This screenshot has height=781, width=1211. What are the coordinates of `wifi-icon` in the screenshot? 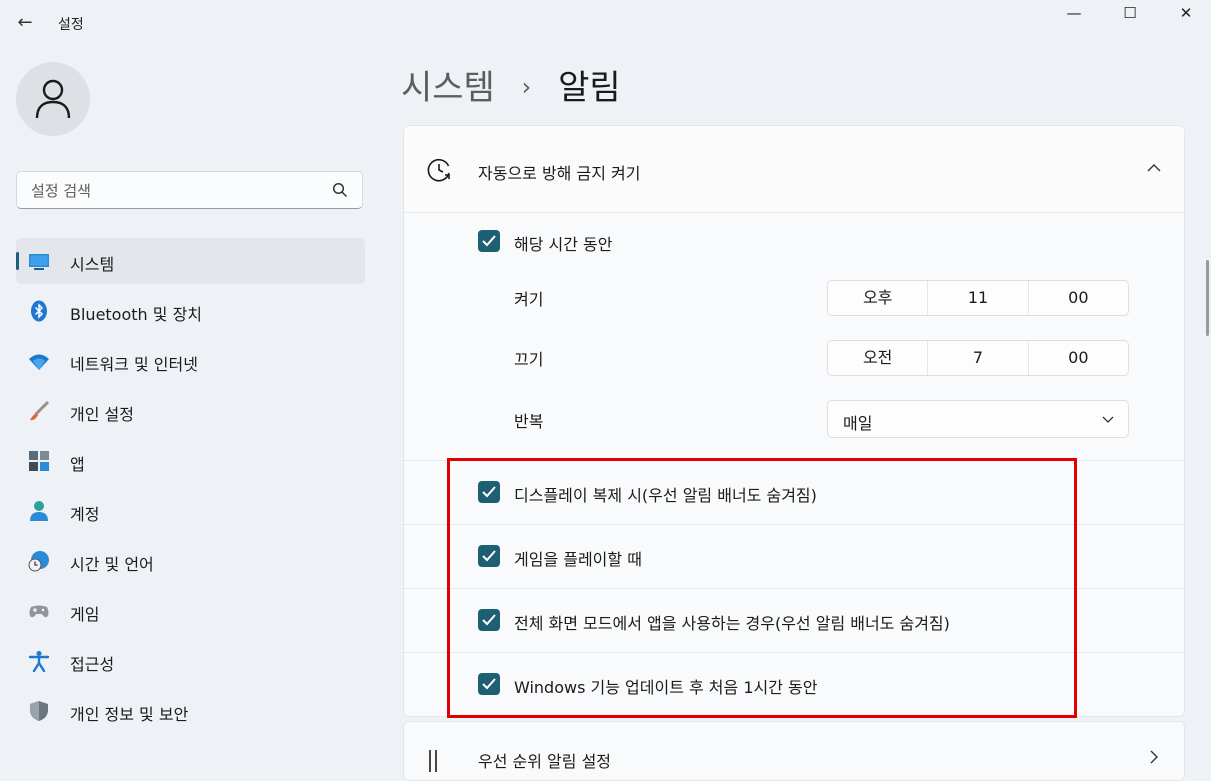 It's located at (39, 362).